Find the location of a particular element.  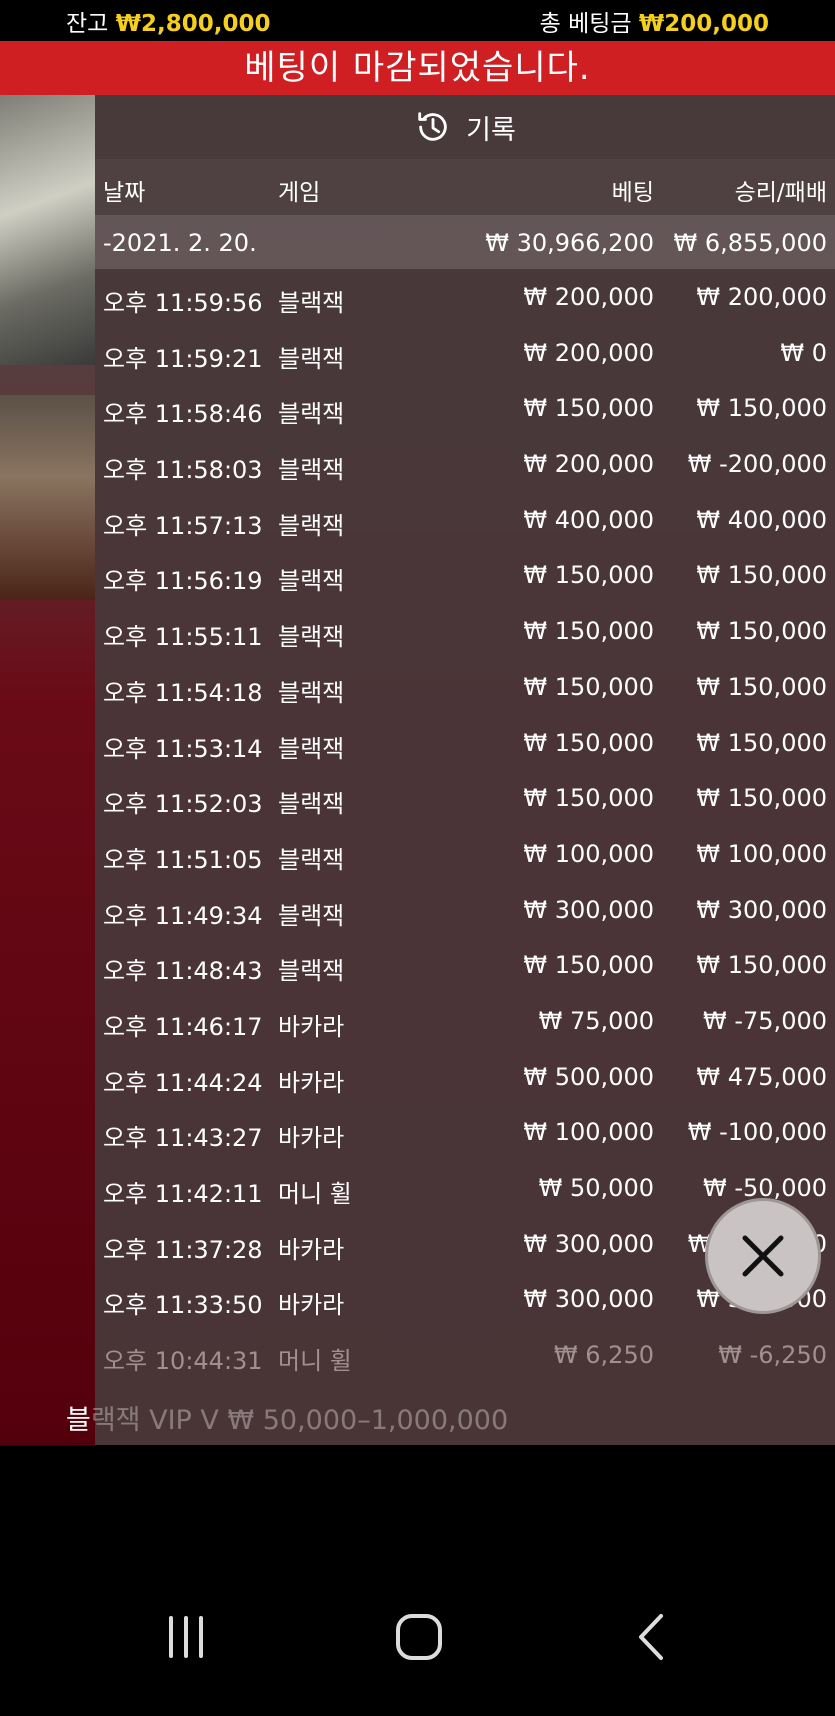

history-row: 오후 11:48:43 블랙잭 ₩ 150,000 ₩ 150,000 is located at coordinates (465, 965).